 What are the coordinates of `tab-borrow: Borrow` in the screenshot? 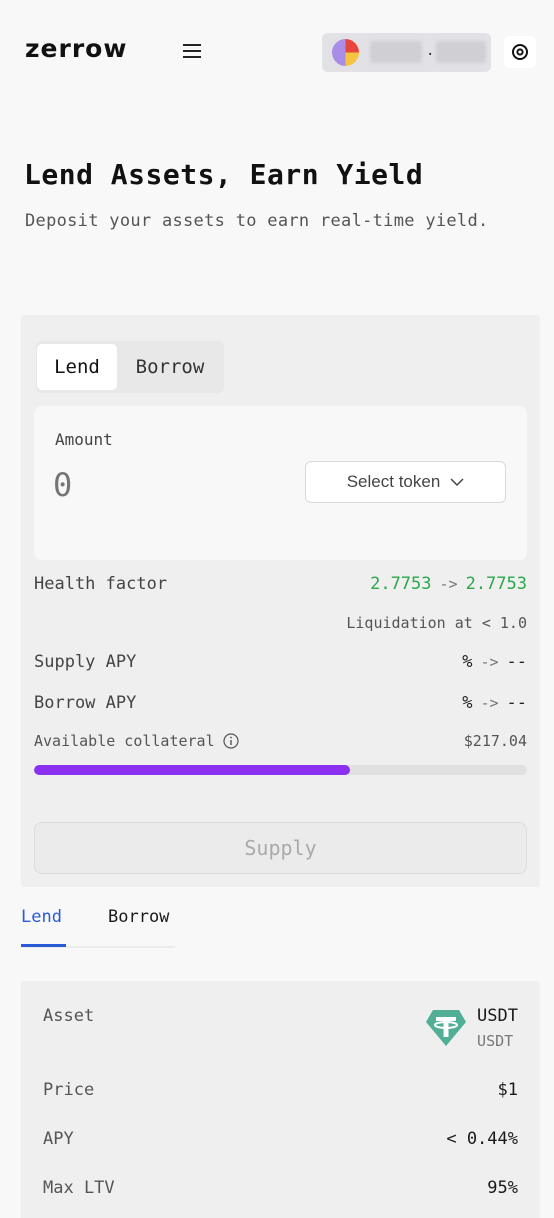 It's located at (138, 917).